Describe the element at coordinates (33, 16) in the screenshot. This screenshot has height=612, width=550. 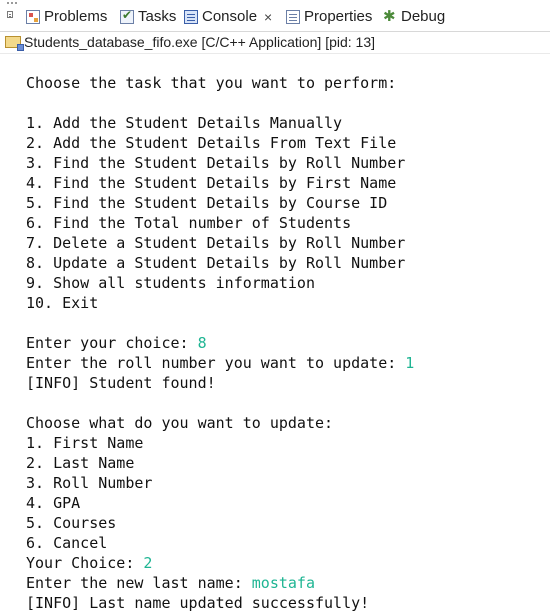
I see `problems-icon` at that location.